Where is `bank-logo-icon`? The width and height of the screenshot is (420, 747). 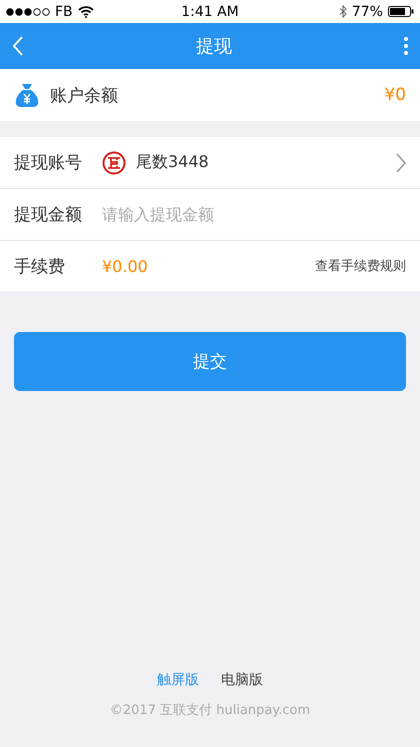
bank-logo-icon is located at coordinates (114, 162).